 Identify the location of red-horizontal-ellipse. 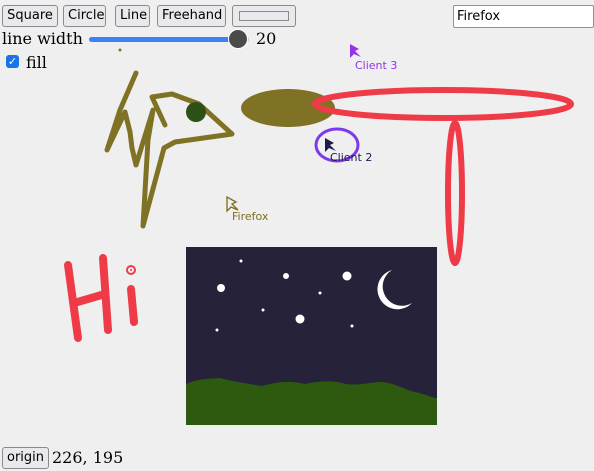
(443, 104).